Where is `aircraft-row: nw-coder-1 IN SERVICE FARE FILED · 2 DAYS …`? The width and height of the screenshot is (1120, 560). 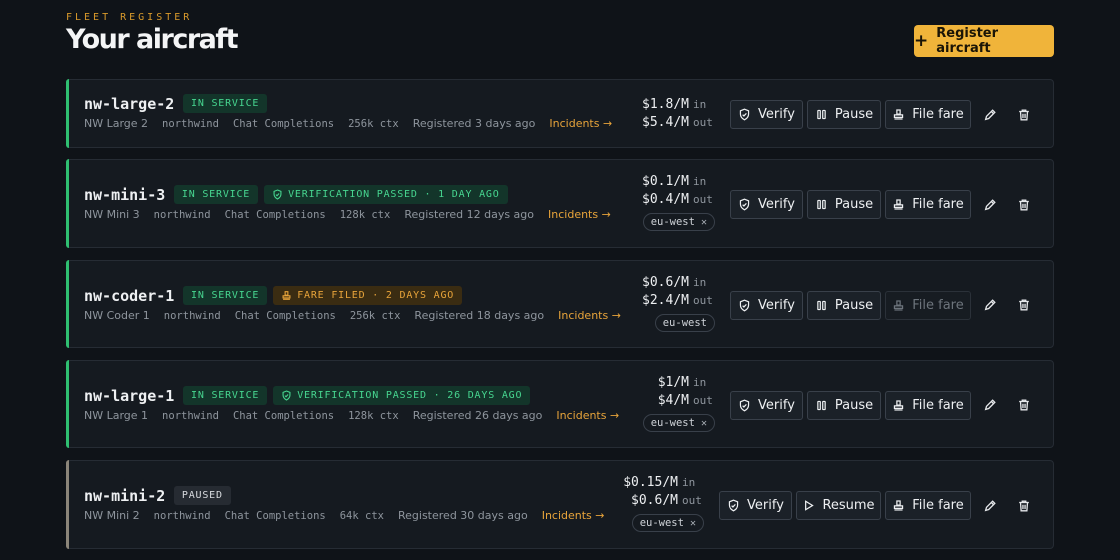
aircraft-row: nw-coder-1 IN SERVICE FARE FILED · 2 DAYS … is located at coordinates (560, 304).